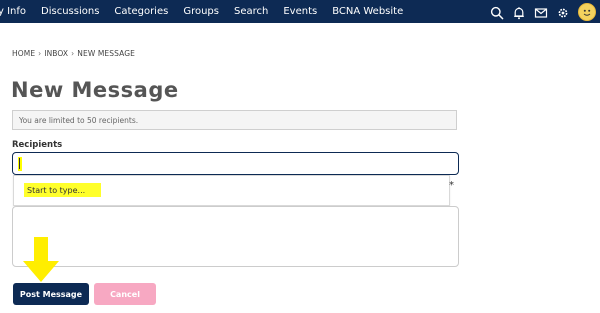 The height and width of the screenshot is (313, 600). I want to click on nav-item-events: Events, so click(300, 11).